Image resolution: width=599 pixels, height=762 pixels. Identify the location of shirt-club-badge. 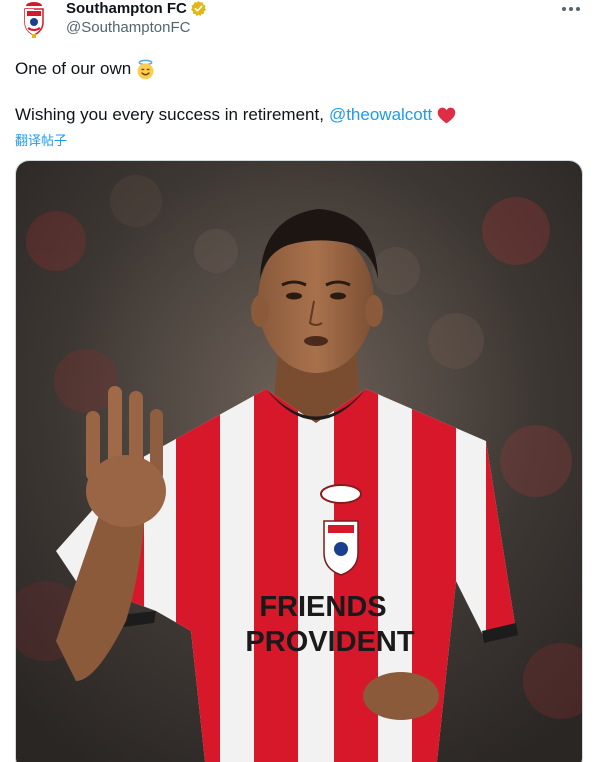
(341, 530).